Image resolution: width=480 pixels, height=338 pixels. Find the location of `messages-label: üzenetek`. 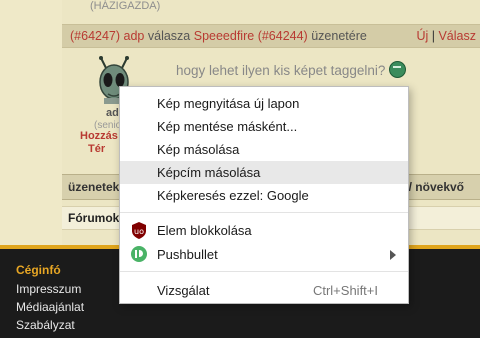

messages-label: üzenetek is located at coordinates (94, 187).